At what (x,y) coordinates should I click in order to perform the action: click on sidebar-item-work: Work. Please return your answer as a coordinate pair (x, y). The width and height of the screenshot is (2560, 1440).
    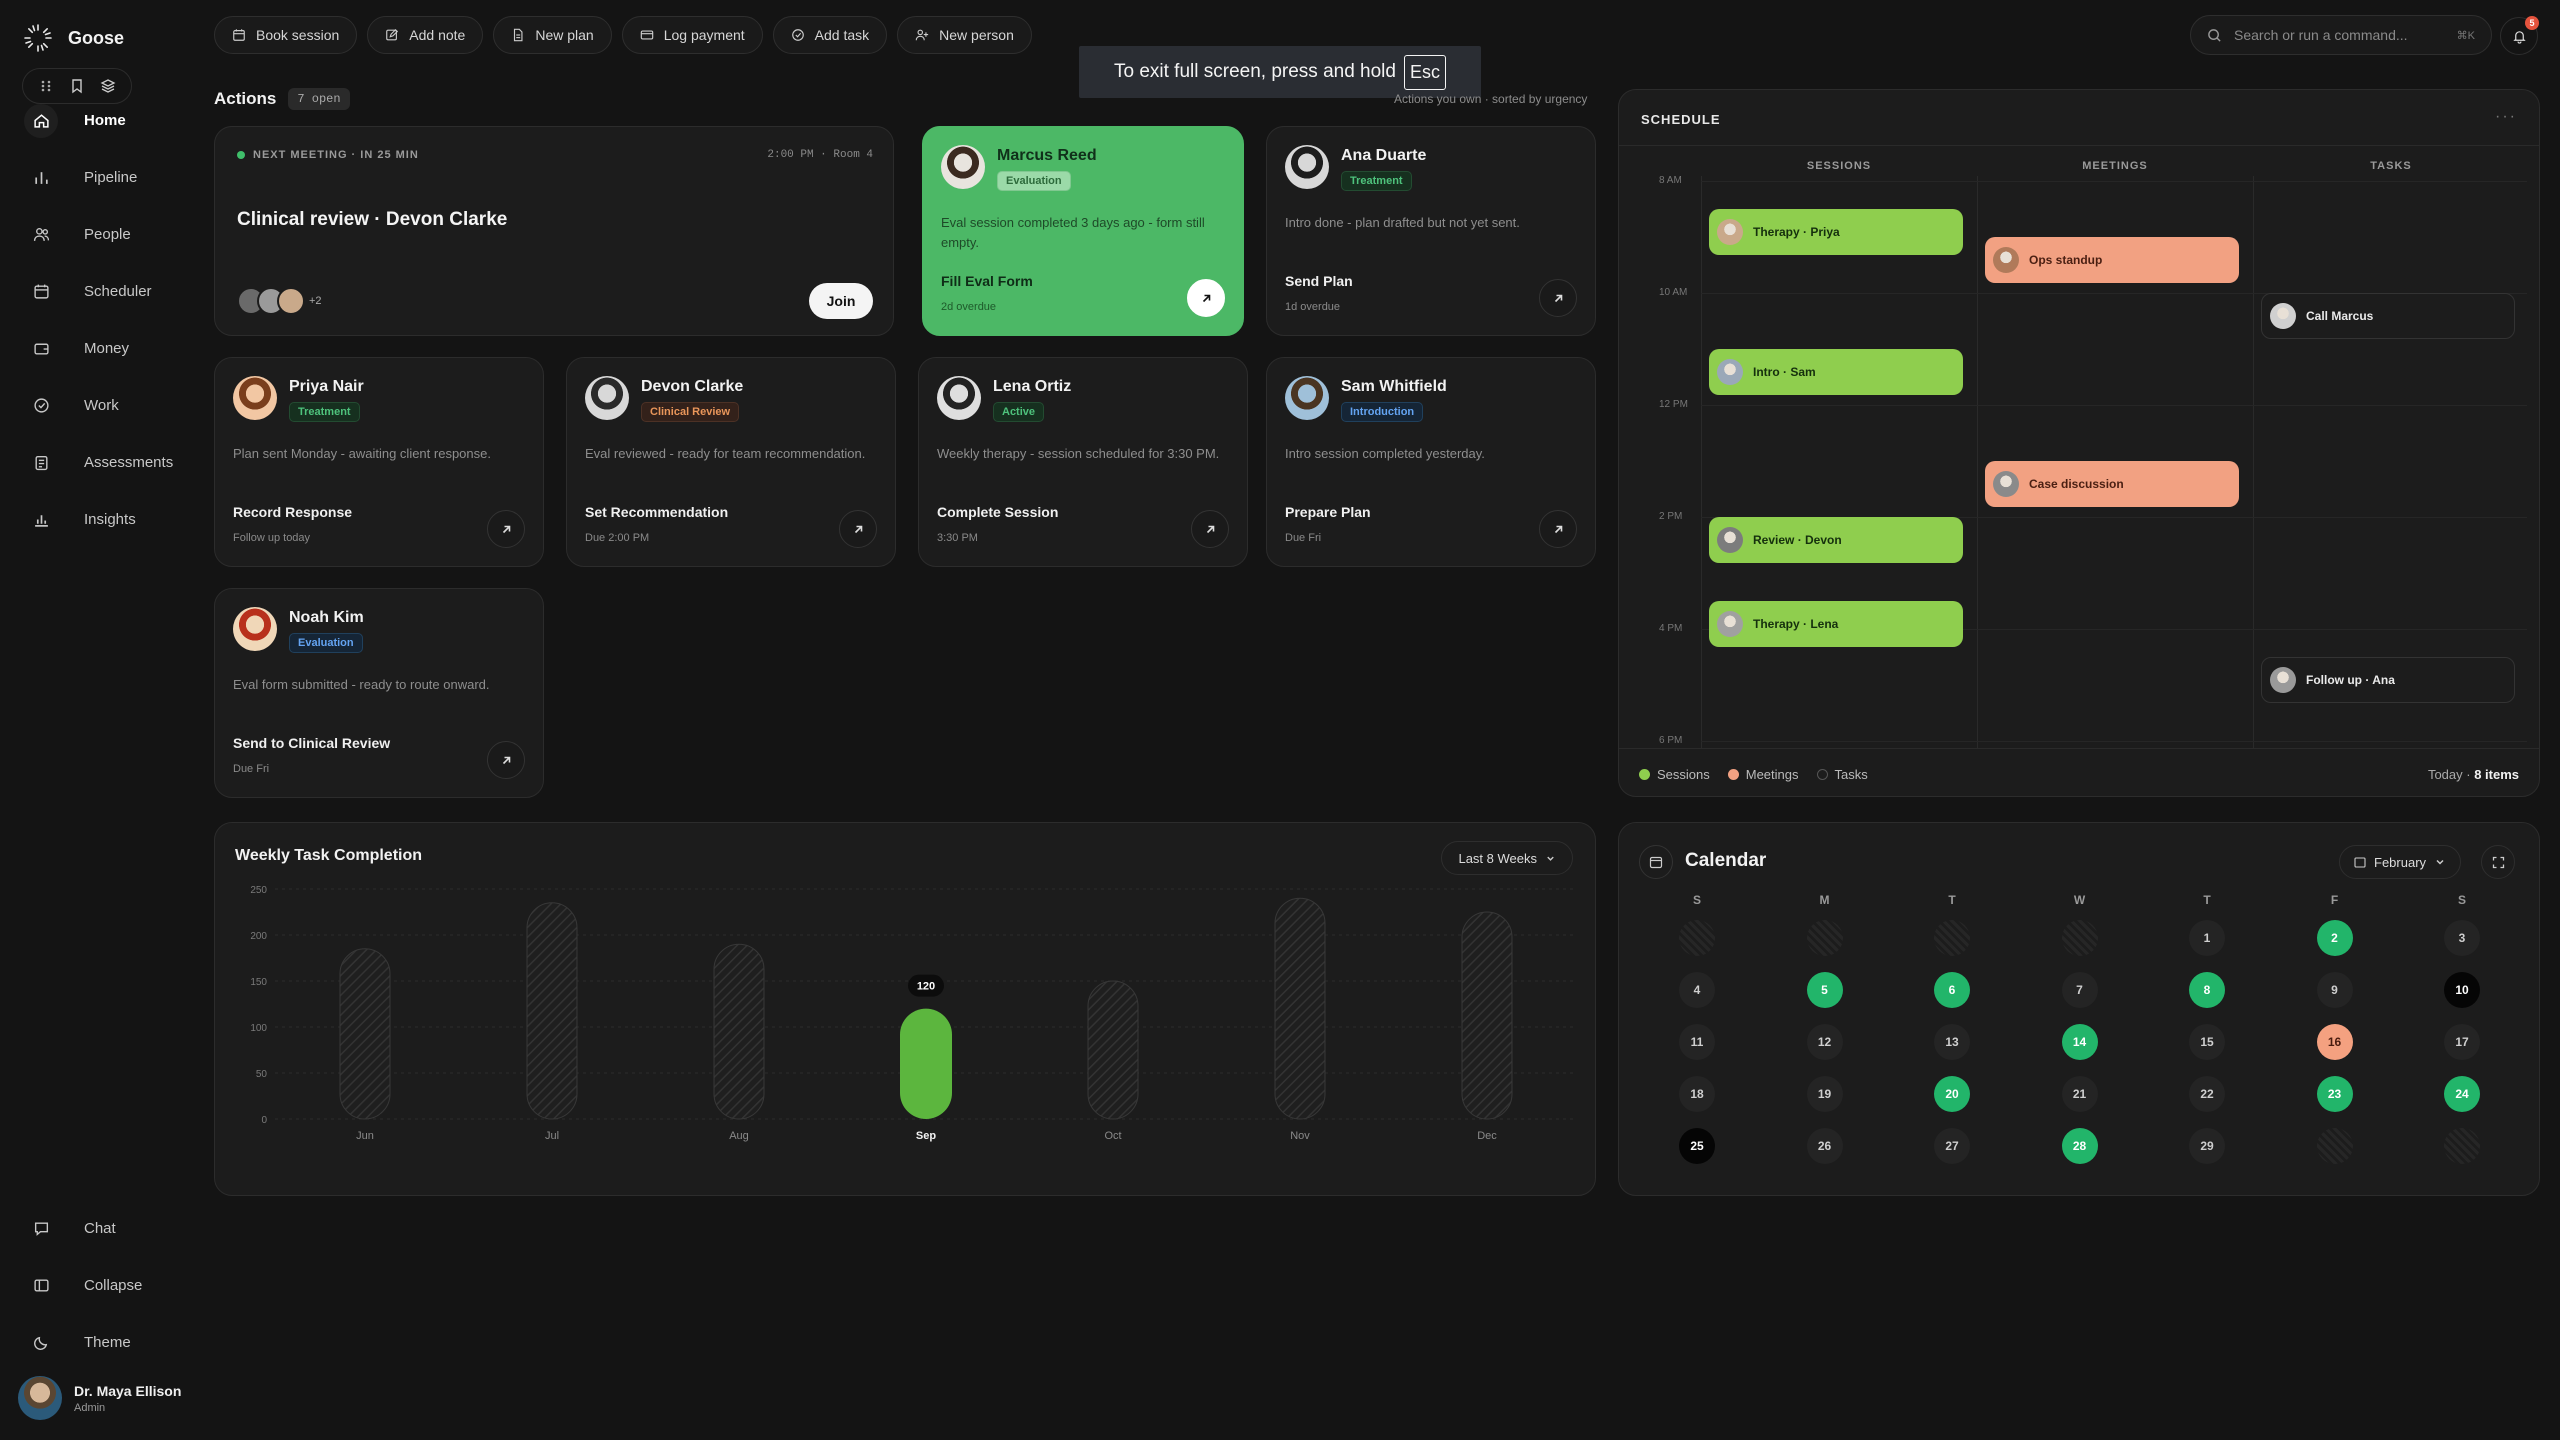
    Looking at the image, I should click on (108, 405).